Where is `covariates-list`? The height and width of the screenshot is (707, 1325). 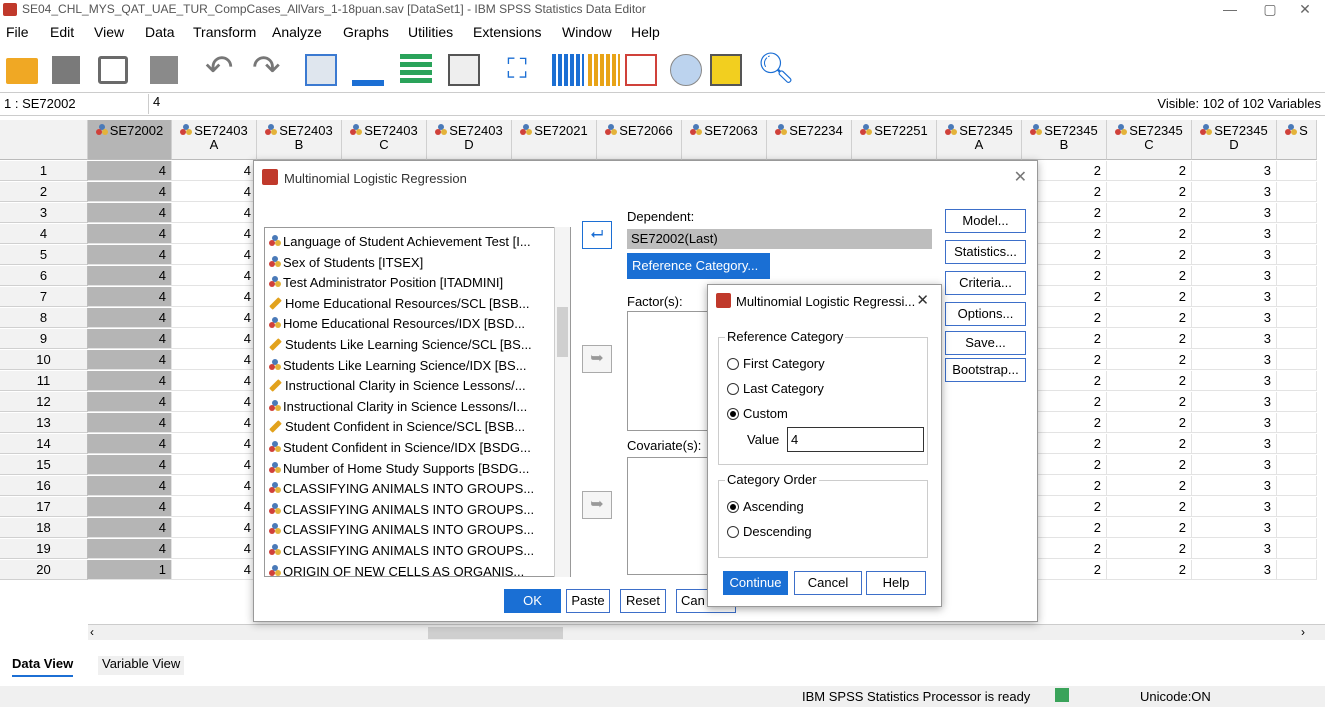 covariates-list is located at coordinates (669, 516).